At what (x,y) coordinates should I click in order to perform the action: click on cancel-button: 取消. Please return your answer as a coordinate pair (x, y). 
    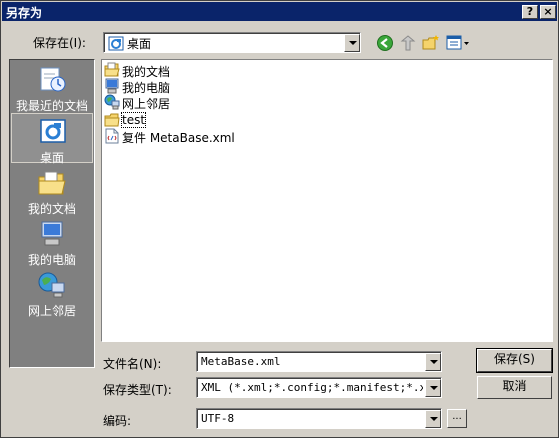
    Looking at the image, I should click on (514, 387).